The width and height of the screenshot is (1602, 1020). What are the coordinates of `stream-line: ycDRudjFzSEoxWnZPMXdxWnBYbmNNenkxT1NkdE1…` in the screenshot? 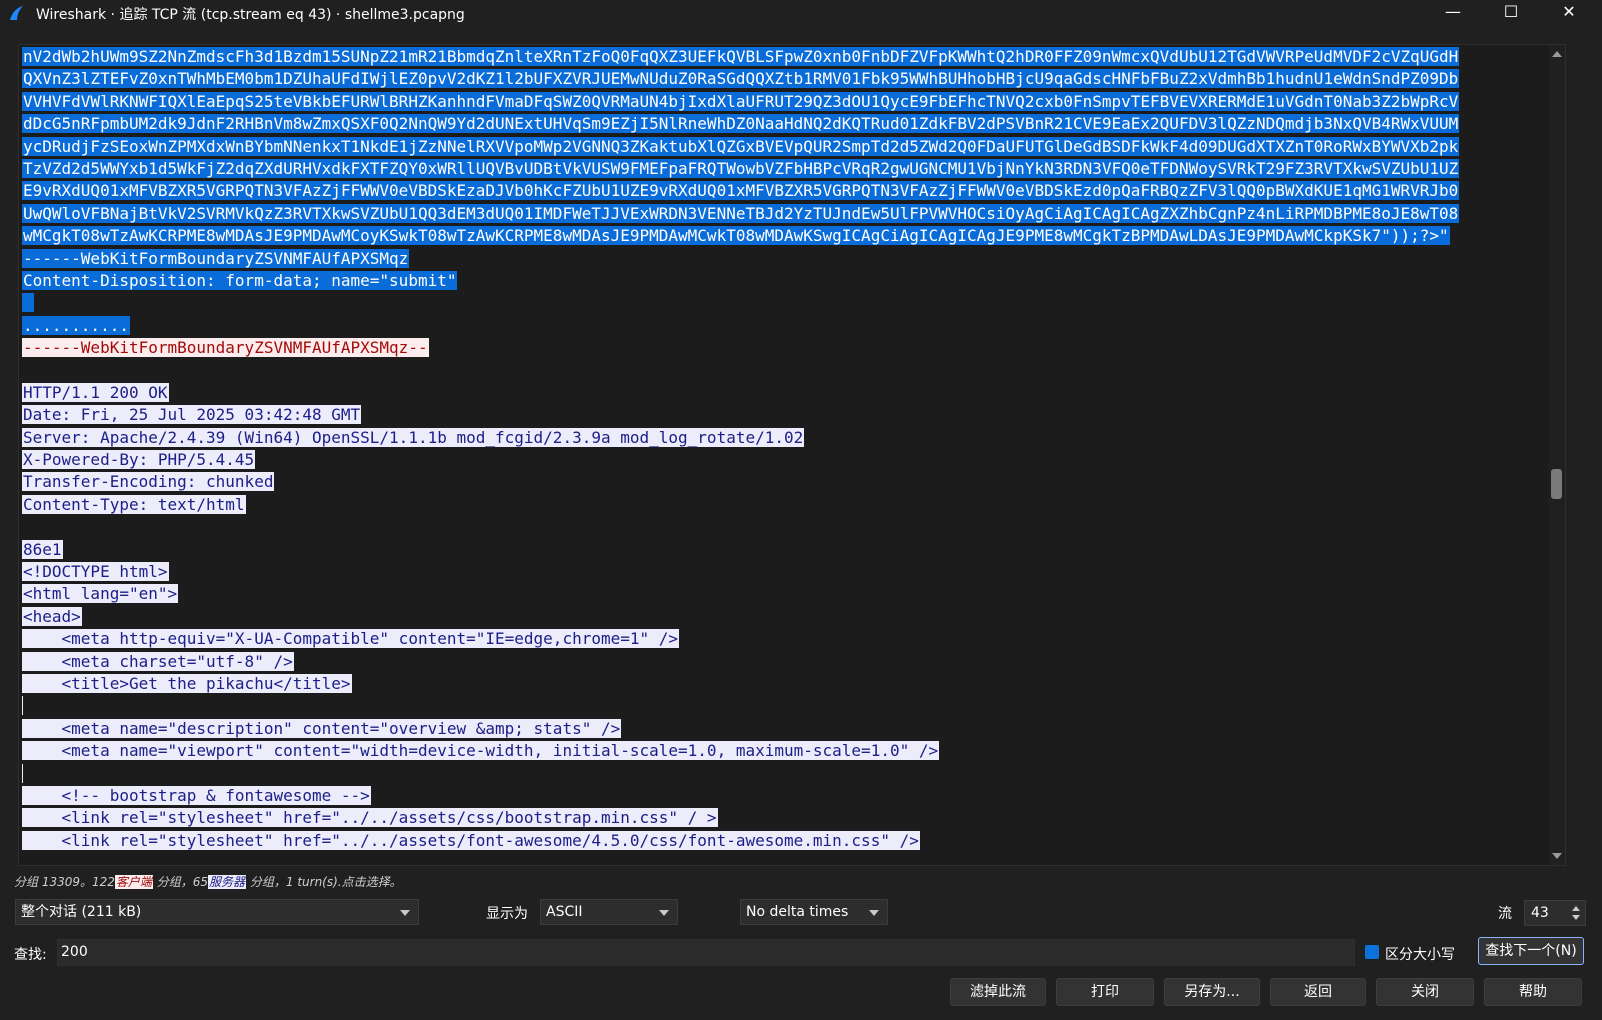 It's located at (787, 147).